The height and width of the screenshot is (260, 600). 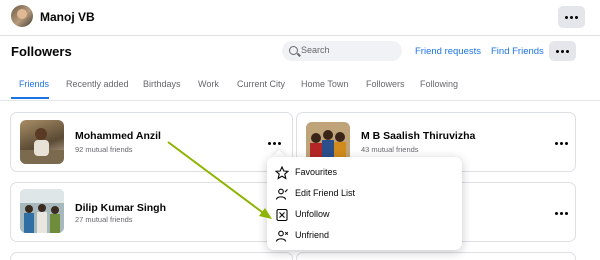 I want to click on mutual-friends: 43 mutual friends, so click(x=390, y=149).